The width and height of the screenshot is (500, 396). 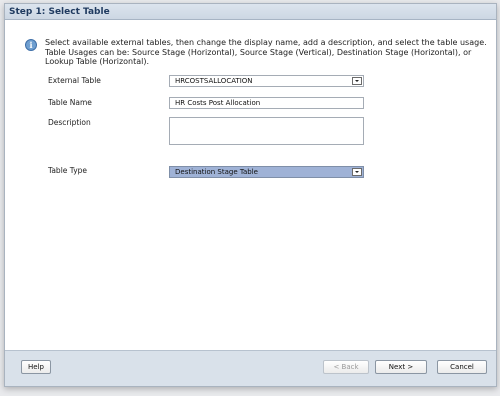 I want to click on next-button: Next >, so click(x=401, y=367).